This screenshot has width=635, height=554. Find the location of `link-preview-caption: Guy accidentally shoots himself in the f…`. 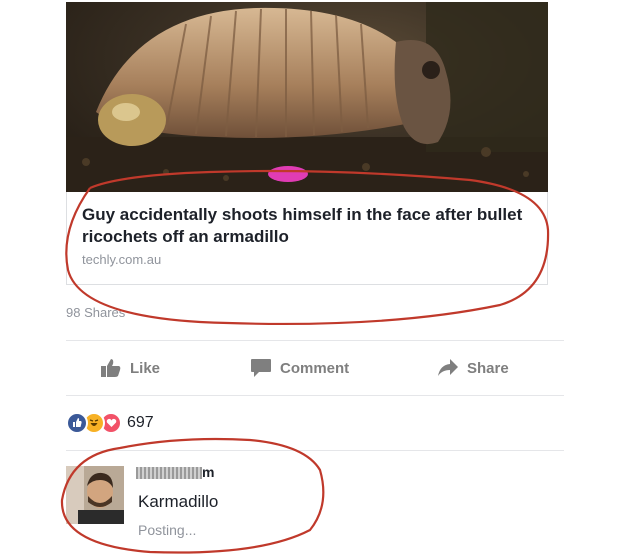

link-preview-caption: Guy accidentally shoots himself in the f… is located at coordinates (307, 238).